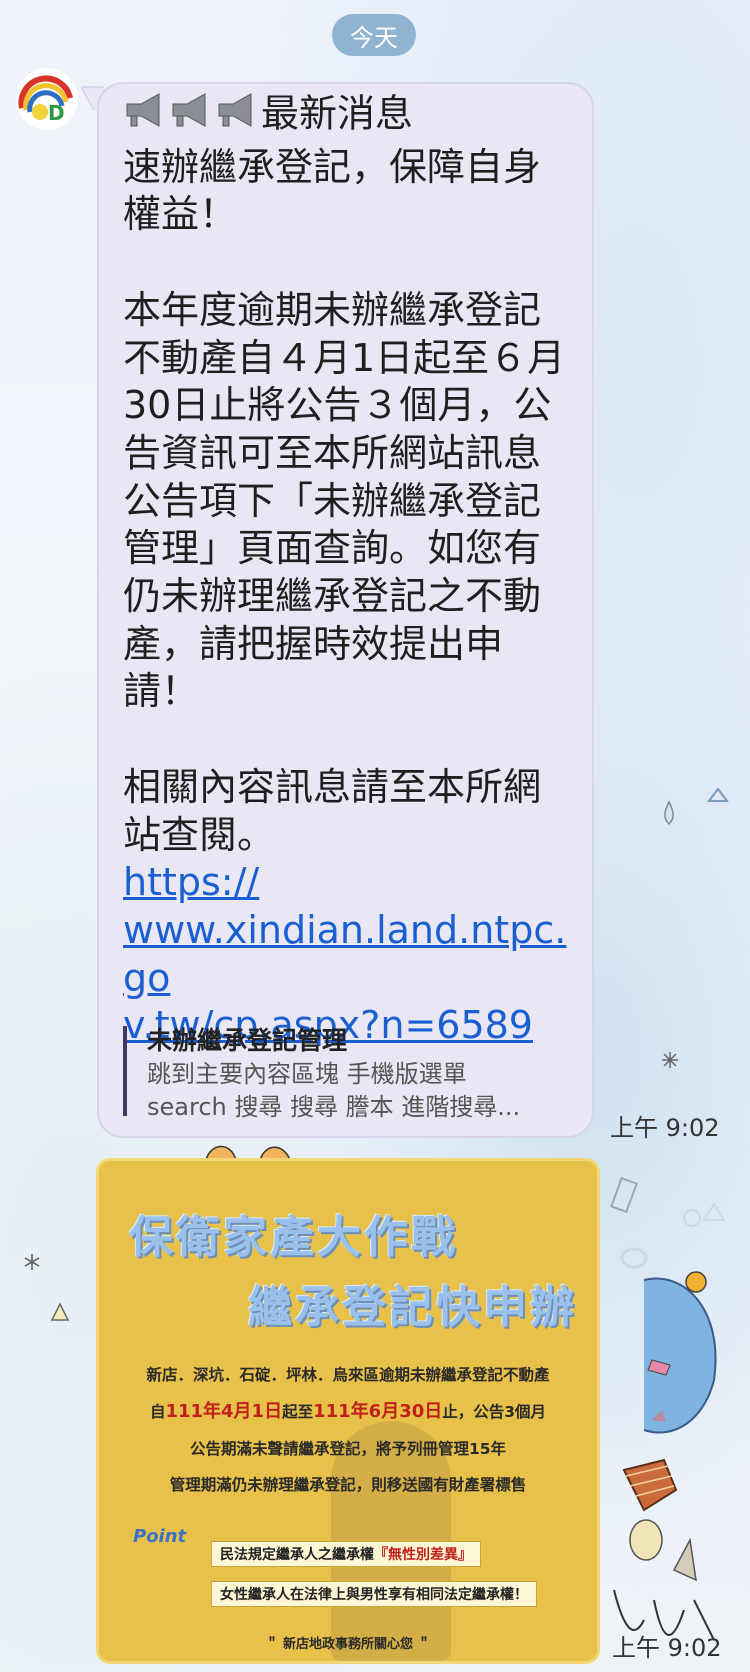 The width and height of the screenshot is (750, 1672). I want to click on megaphone-icons, so click(192, 116).